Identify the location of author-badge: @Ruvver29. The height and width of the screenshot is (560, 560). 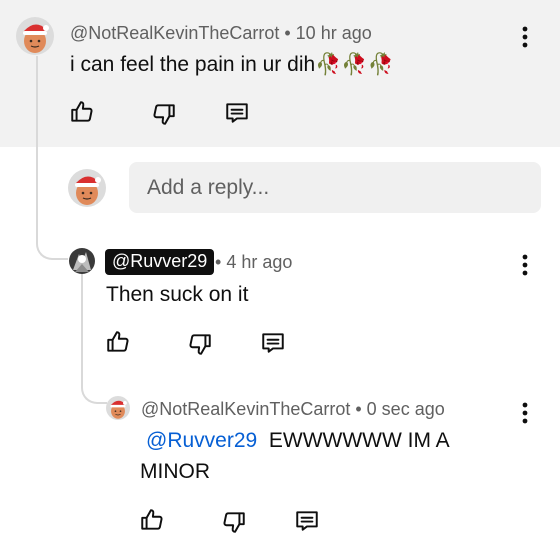
(160, 262).